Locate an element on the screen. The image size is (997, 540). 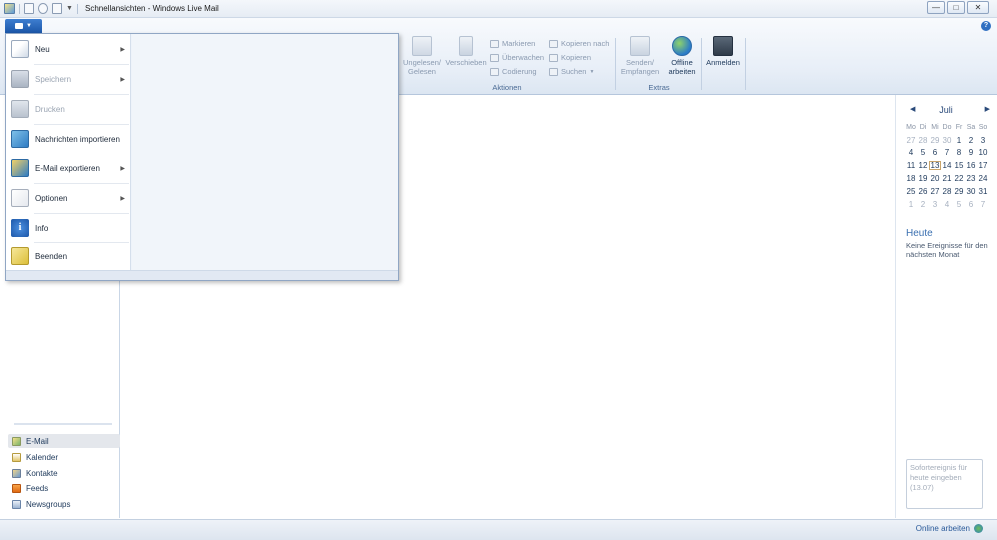
nav-item-label: Feeds is located at coordinates (37, 488).